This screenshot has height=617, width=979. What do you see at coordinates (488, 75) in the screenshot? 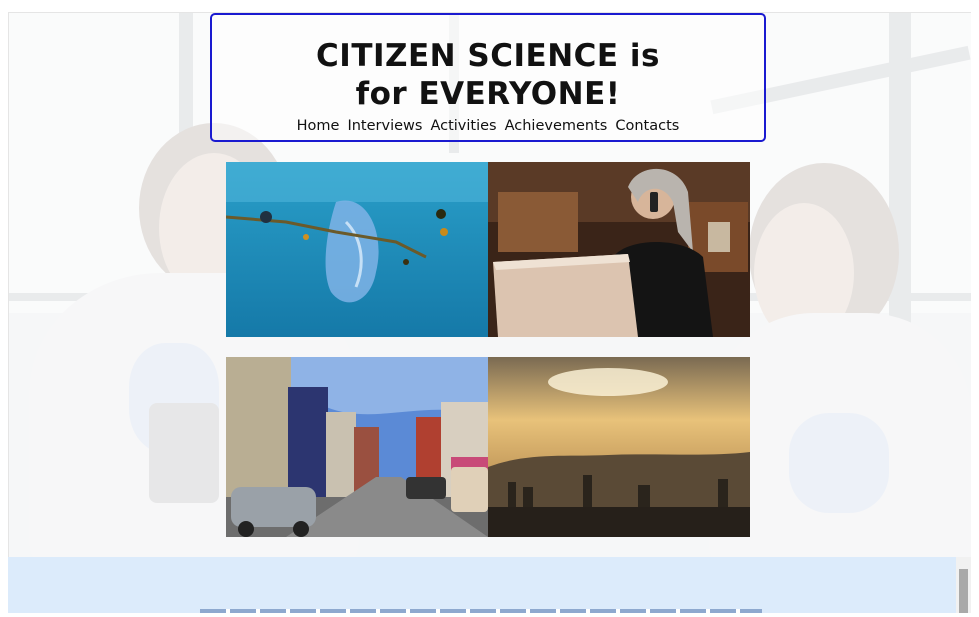
I see `site-title: CITIZEN SCIENCE is for EVERYONE!` at bounding box center [488, 75].